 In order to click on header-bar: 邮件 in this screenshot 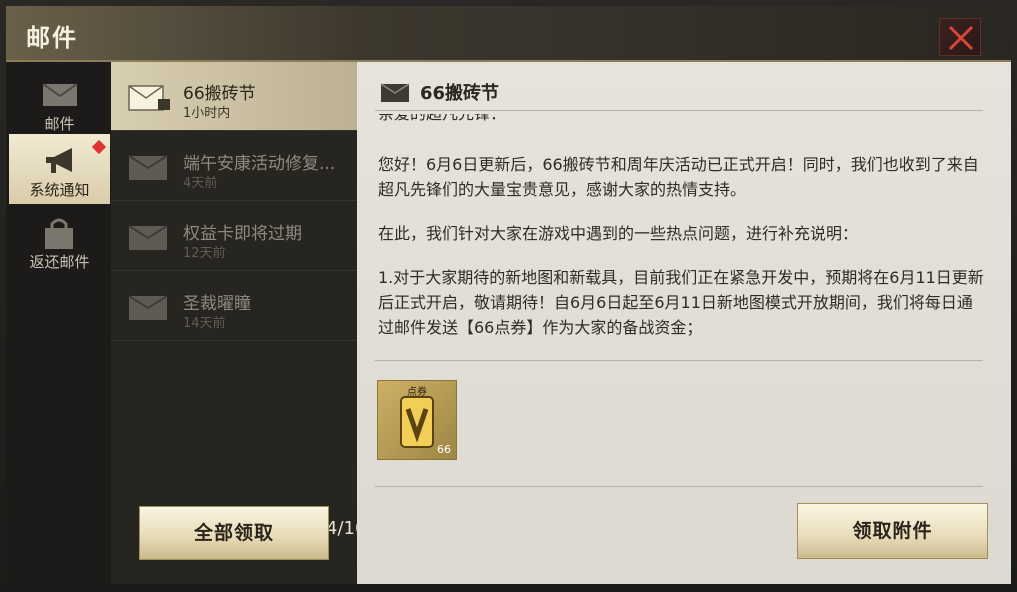, I will do `click(508, 34)`.